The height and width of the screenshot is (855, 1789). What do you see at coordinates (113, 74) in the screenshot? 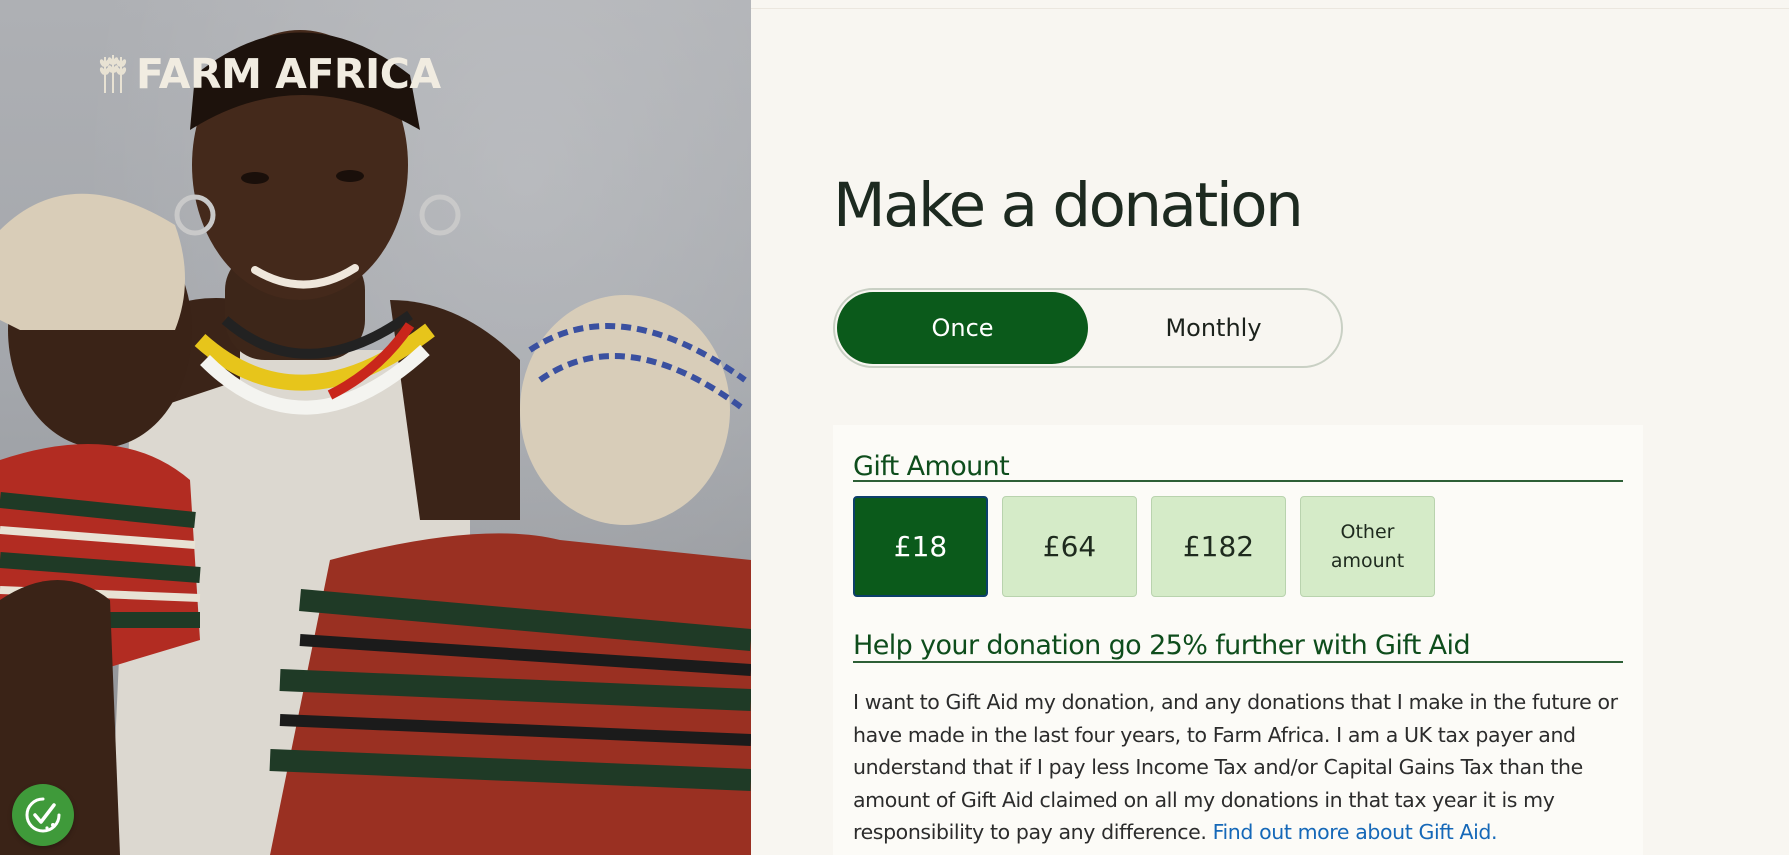
I see `wheat-logo-icon` at bounding box center [113, 74].